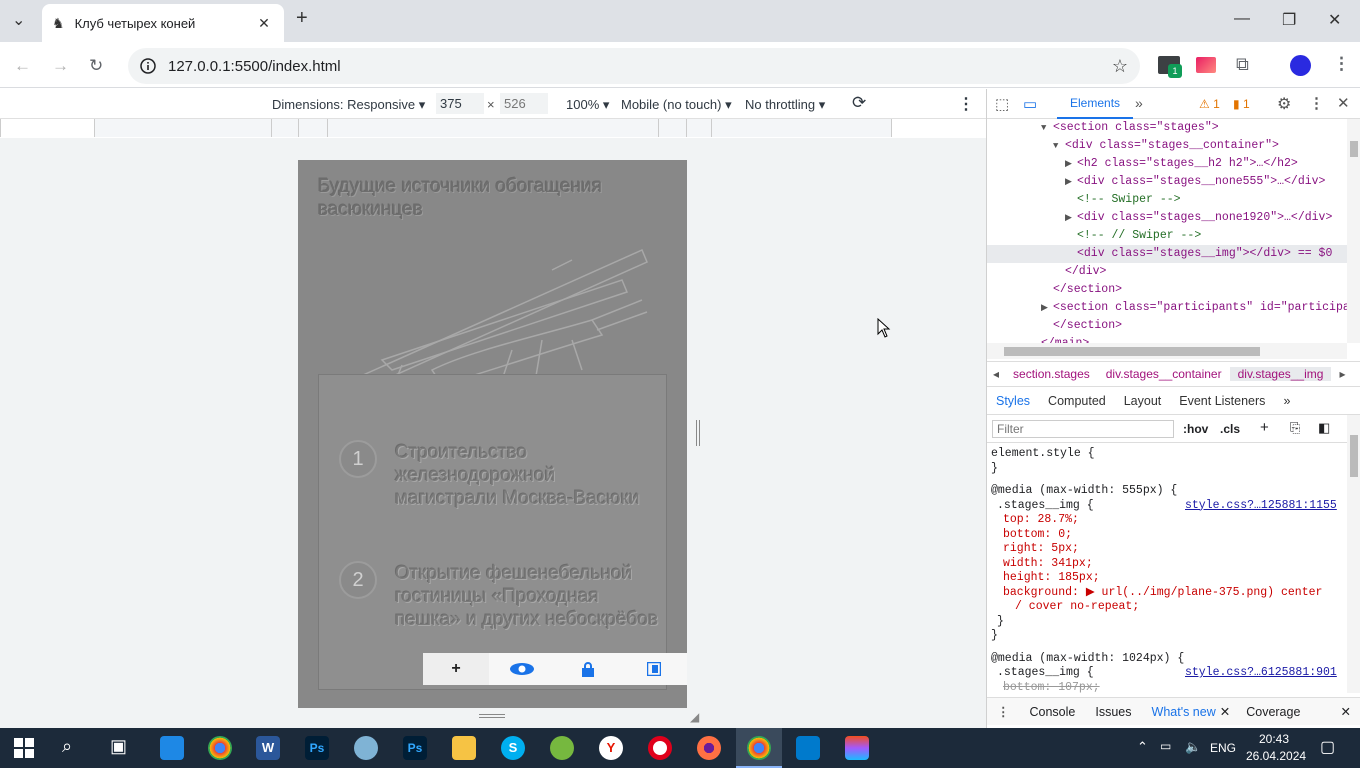  I want to click on tree-vertical-scrollbar, so click(1353, 231).